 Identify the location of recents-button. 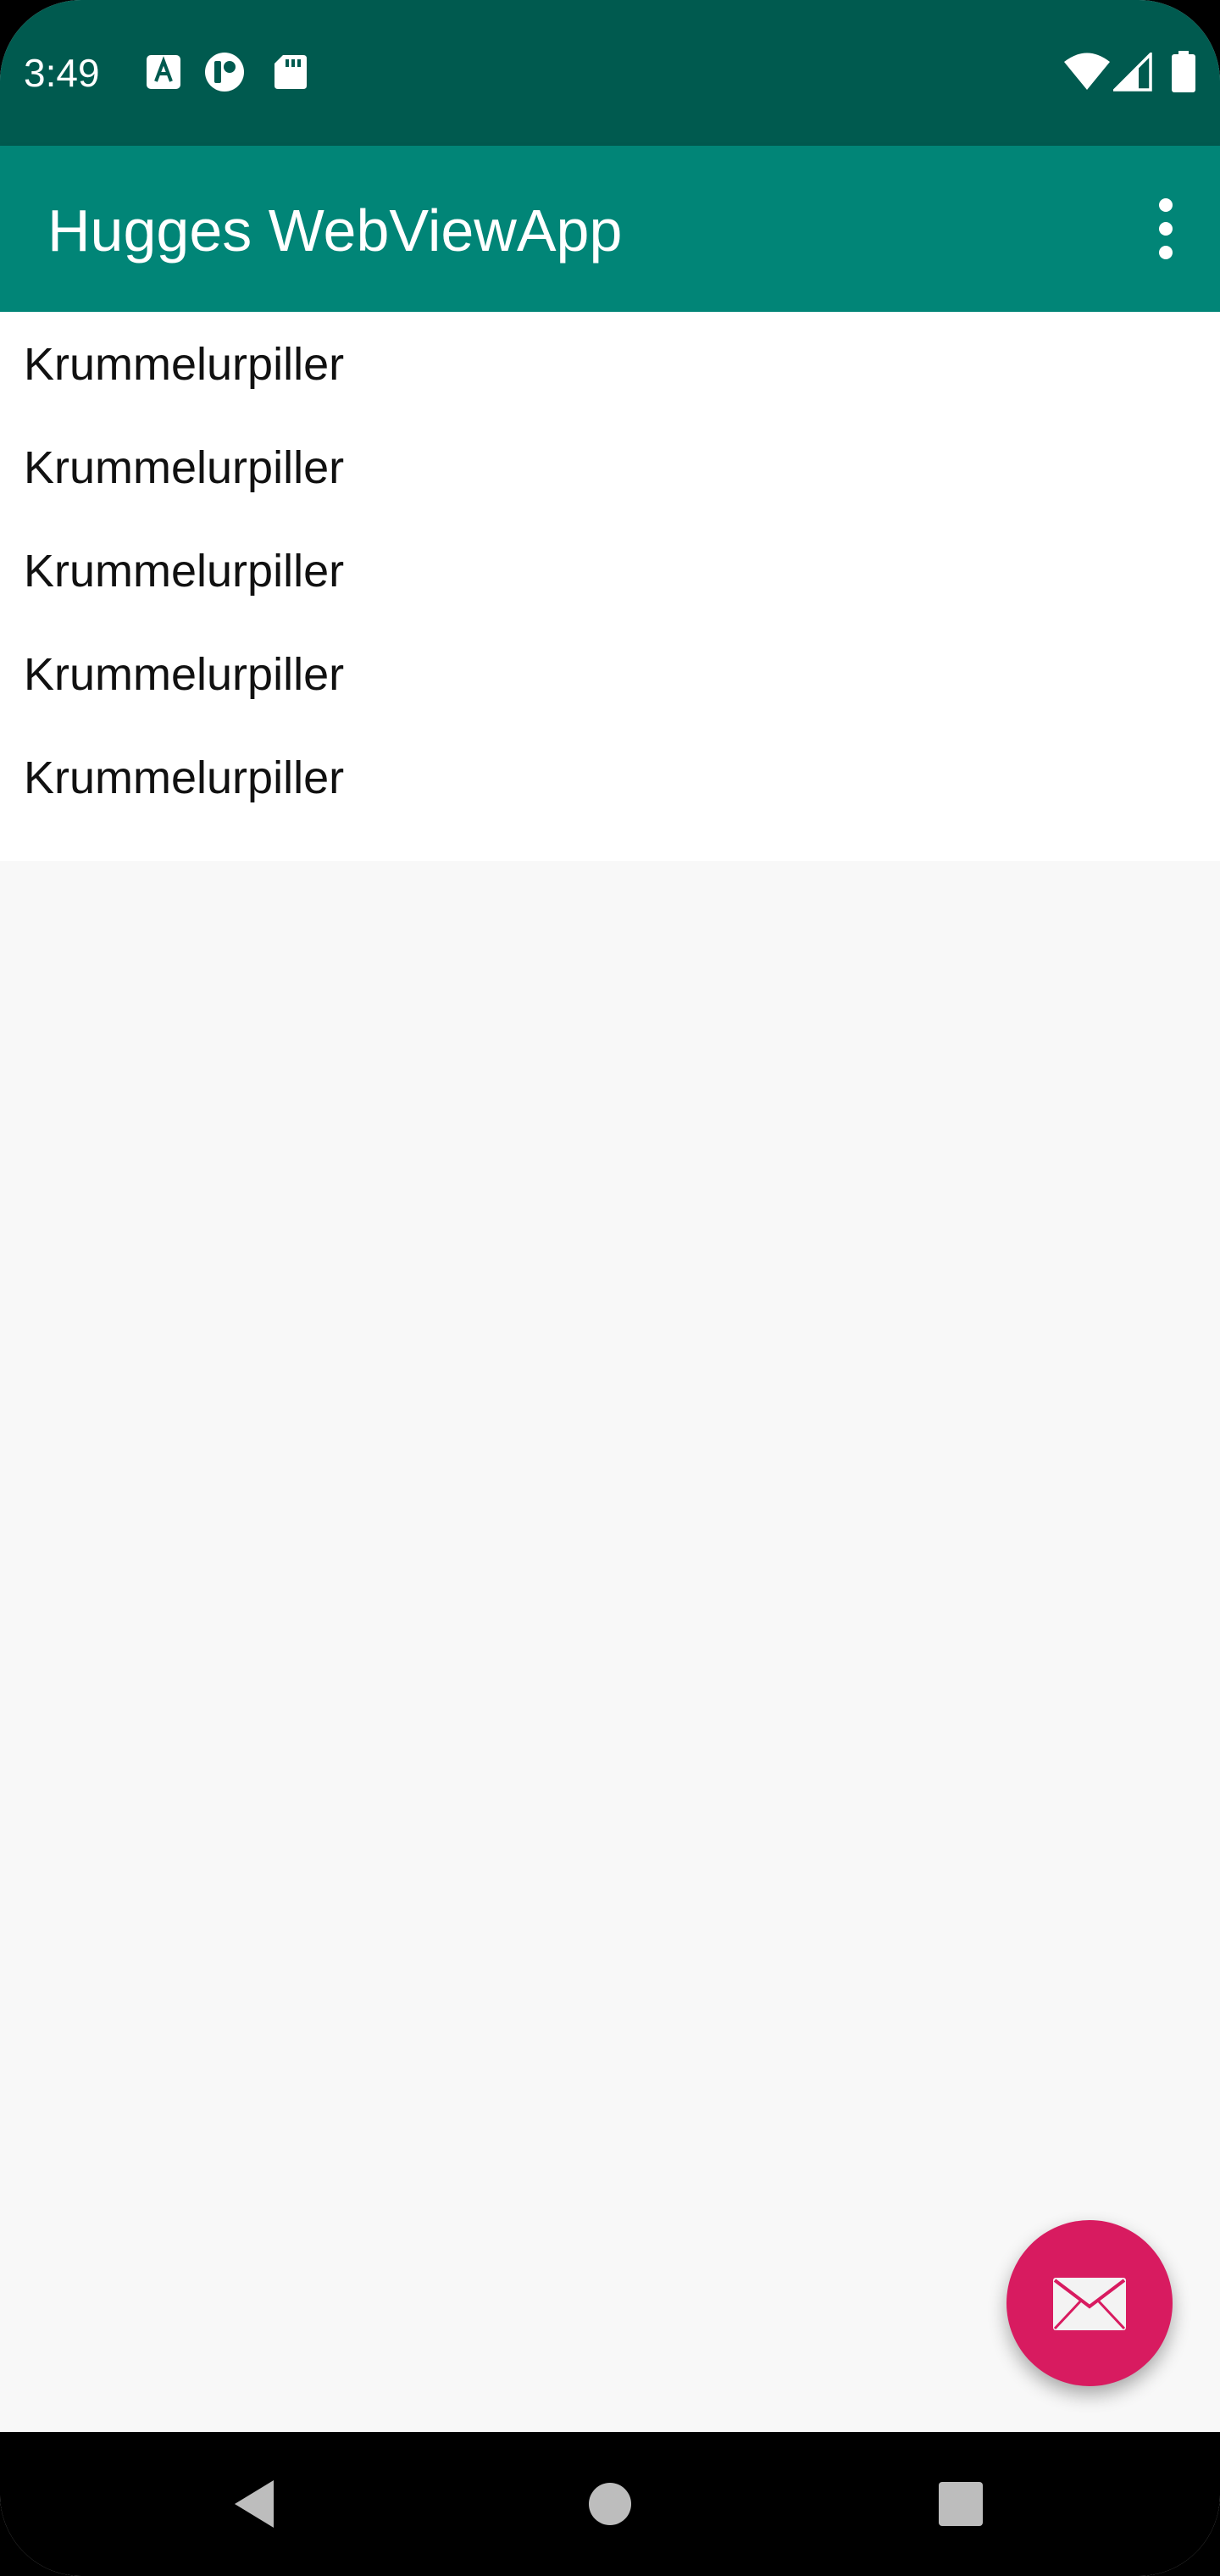
(960, 2504).